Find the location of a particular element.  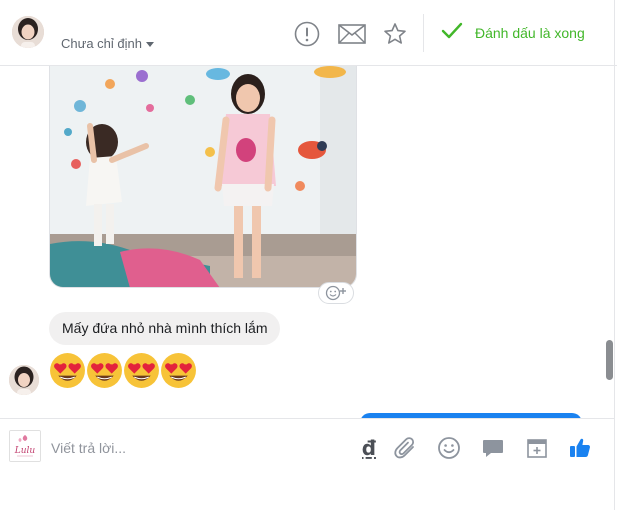

conversation-header: Chưa chỉ định Đánh dấu là xong is located at coordinates (308, 33).